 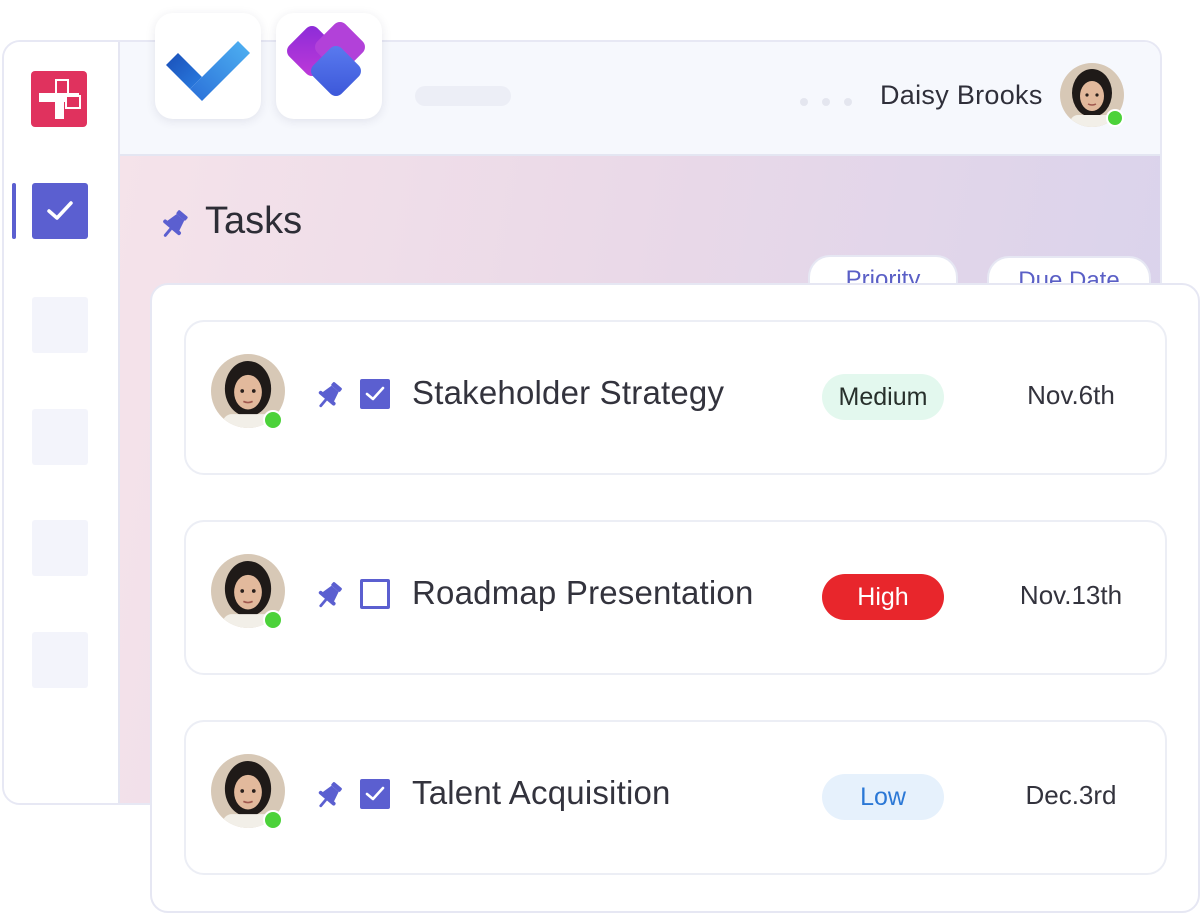 What do you see at coordinates (463, 96) in the screenshot?
I see `search-bar` at bounding box center [463, 96].